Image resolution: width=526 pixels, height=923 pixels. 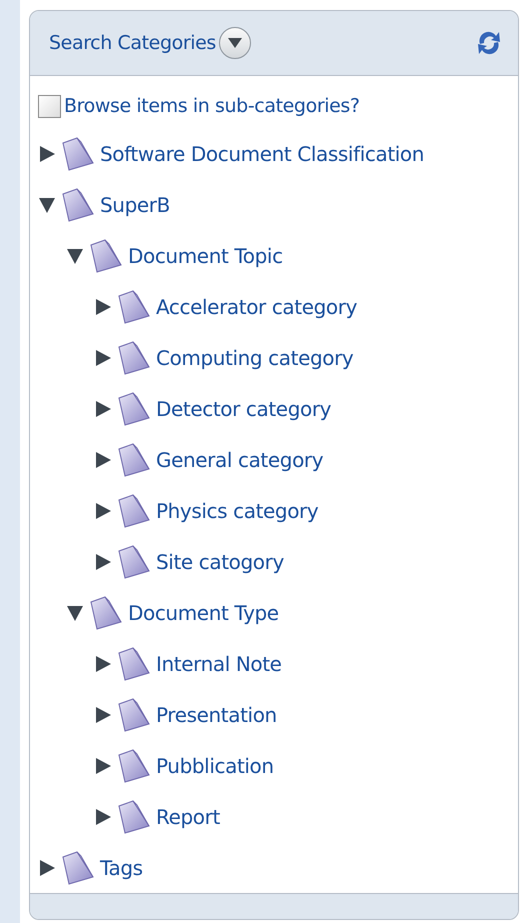 I want to click on tree-item: Document Type, so click(x=203, y=612).